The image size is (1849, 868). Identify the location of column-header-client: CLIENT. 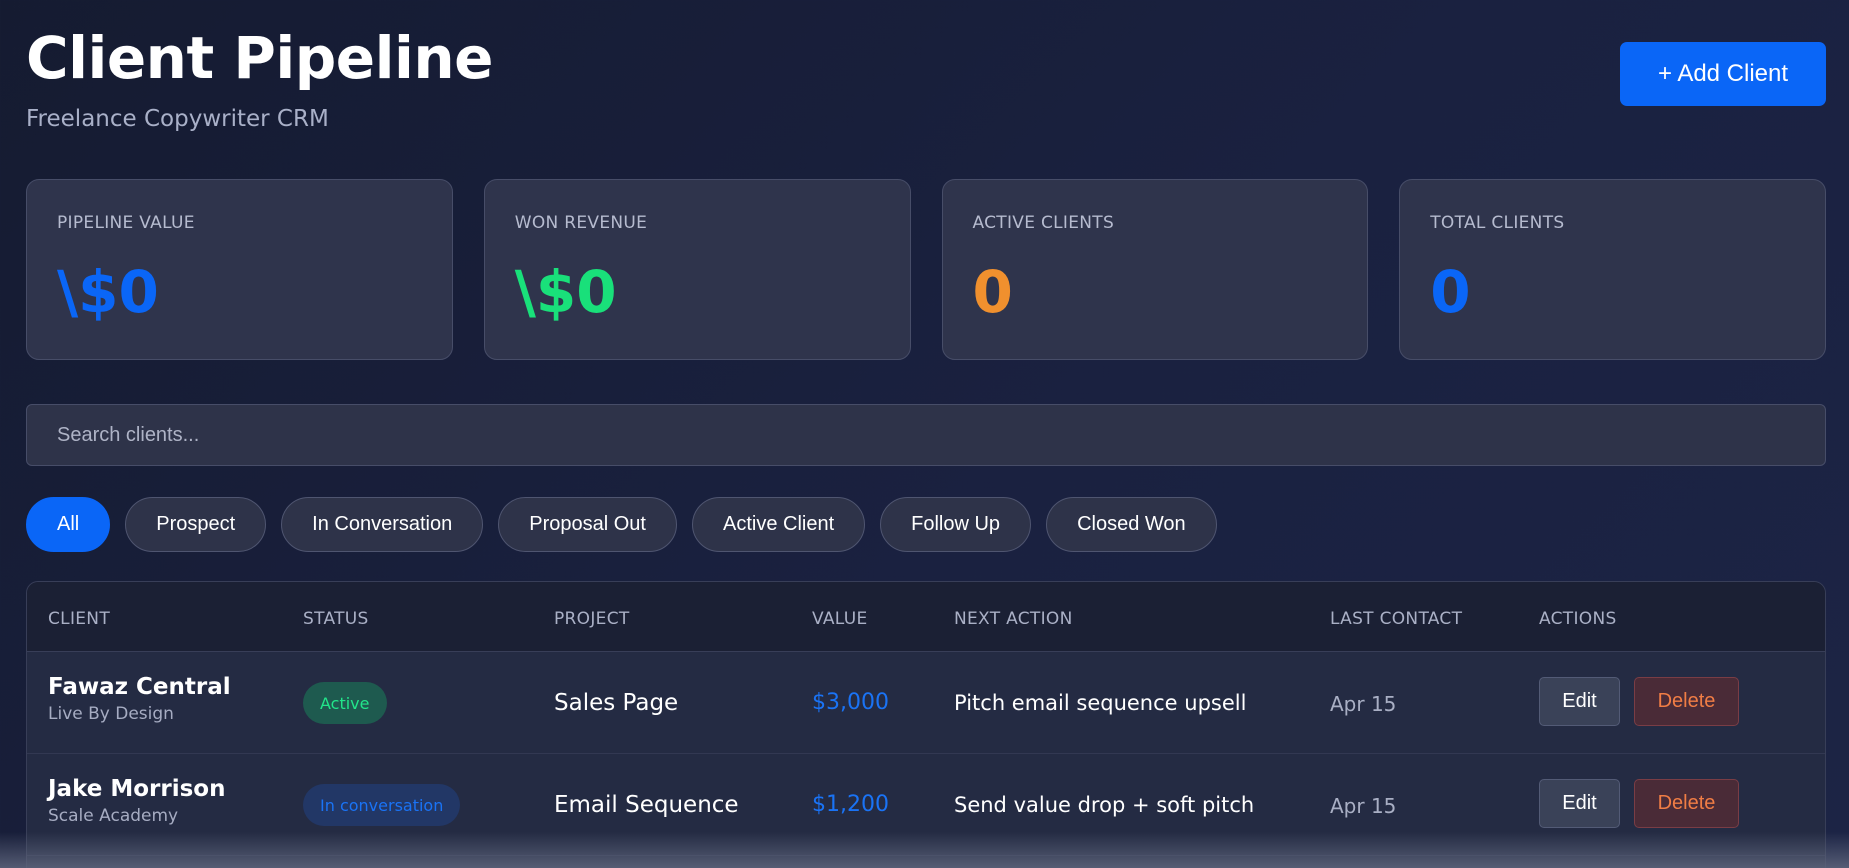
(79, 619).